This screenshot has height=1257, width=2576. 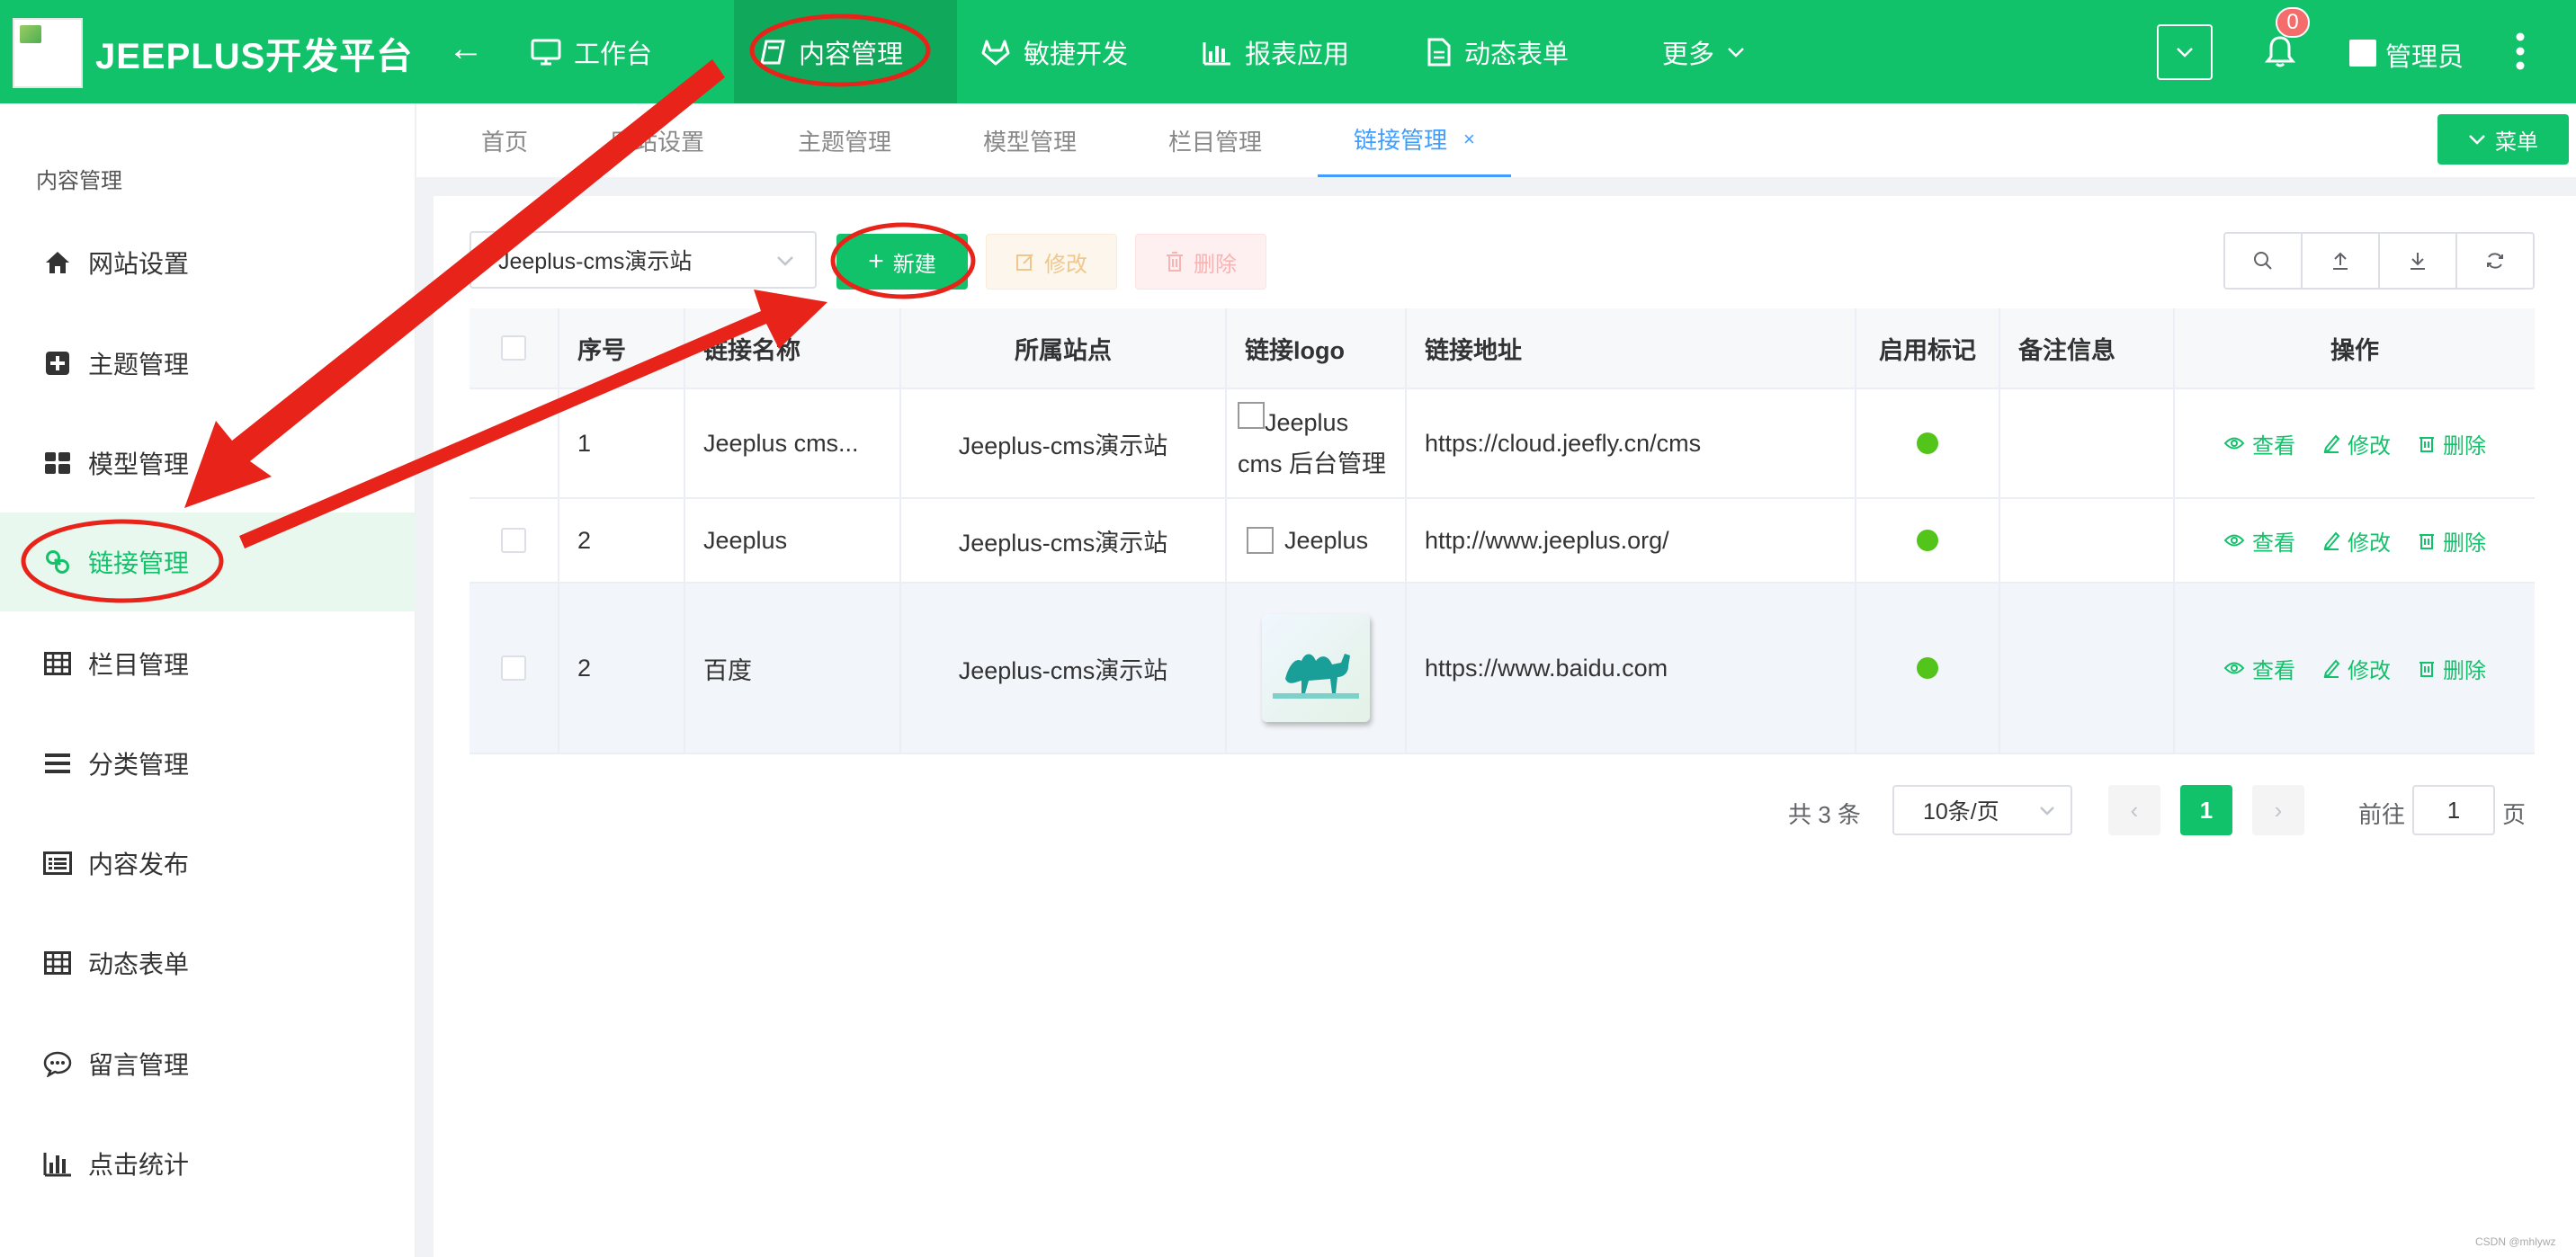 I want to click on delete-button: 删除, so click(x=1200, y=262).